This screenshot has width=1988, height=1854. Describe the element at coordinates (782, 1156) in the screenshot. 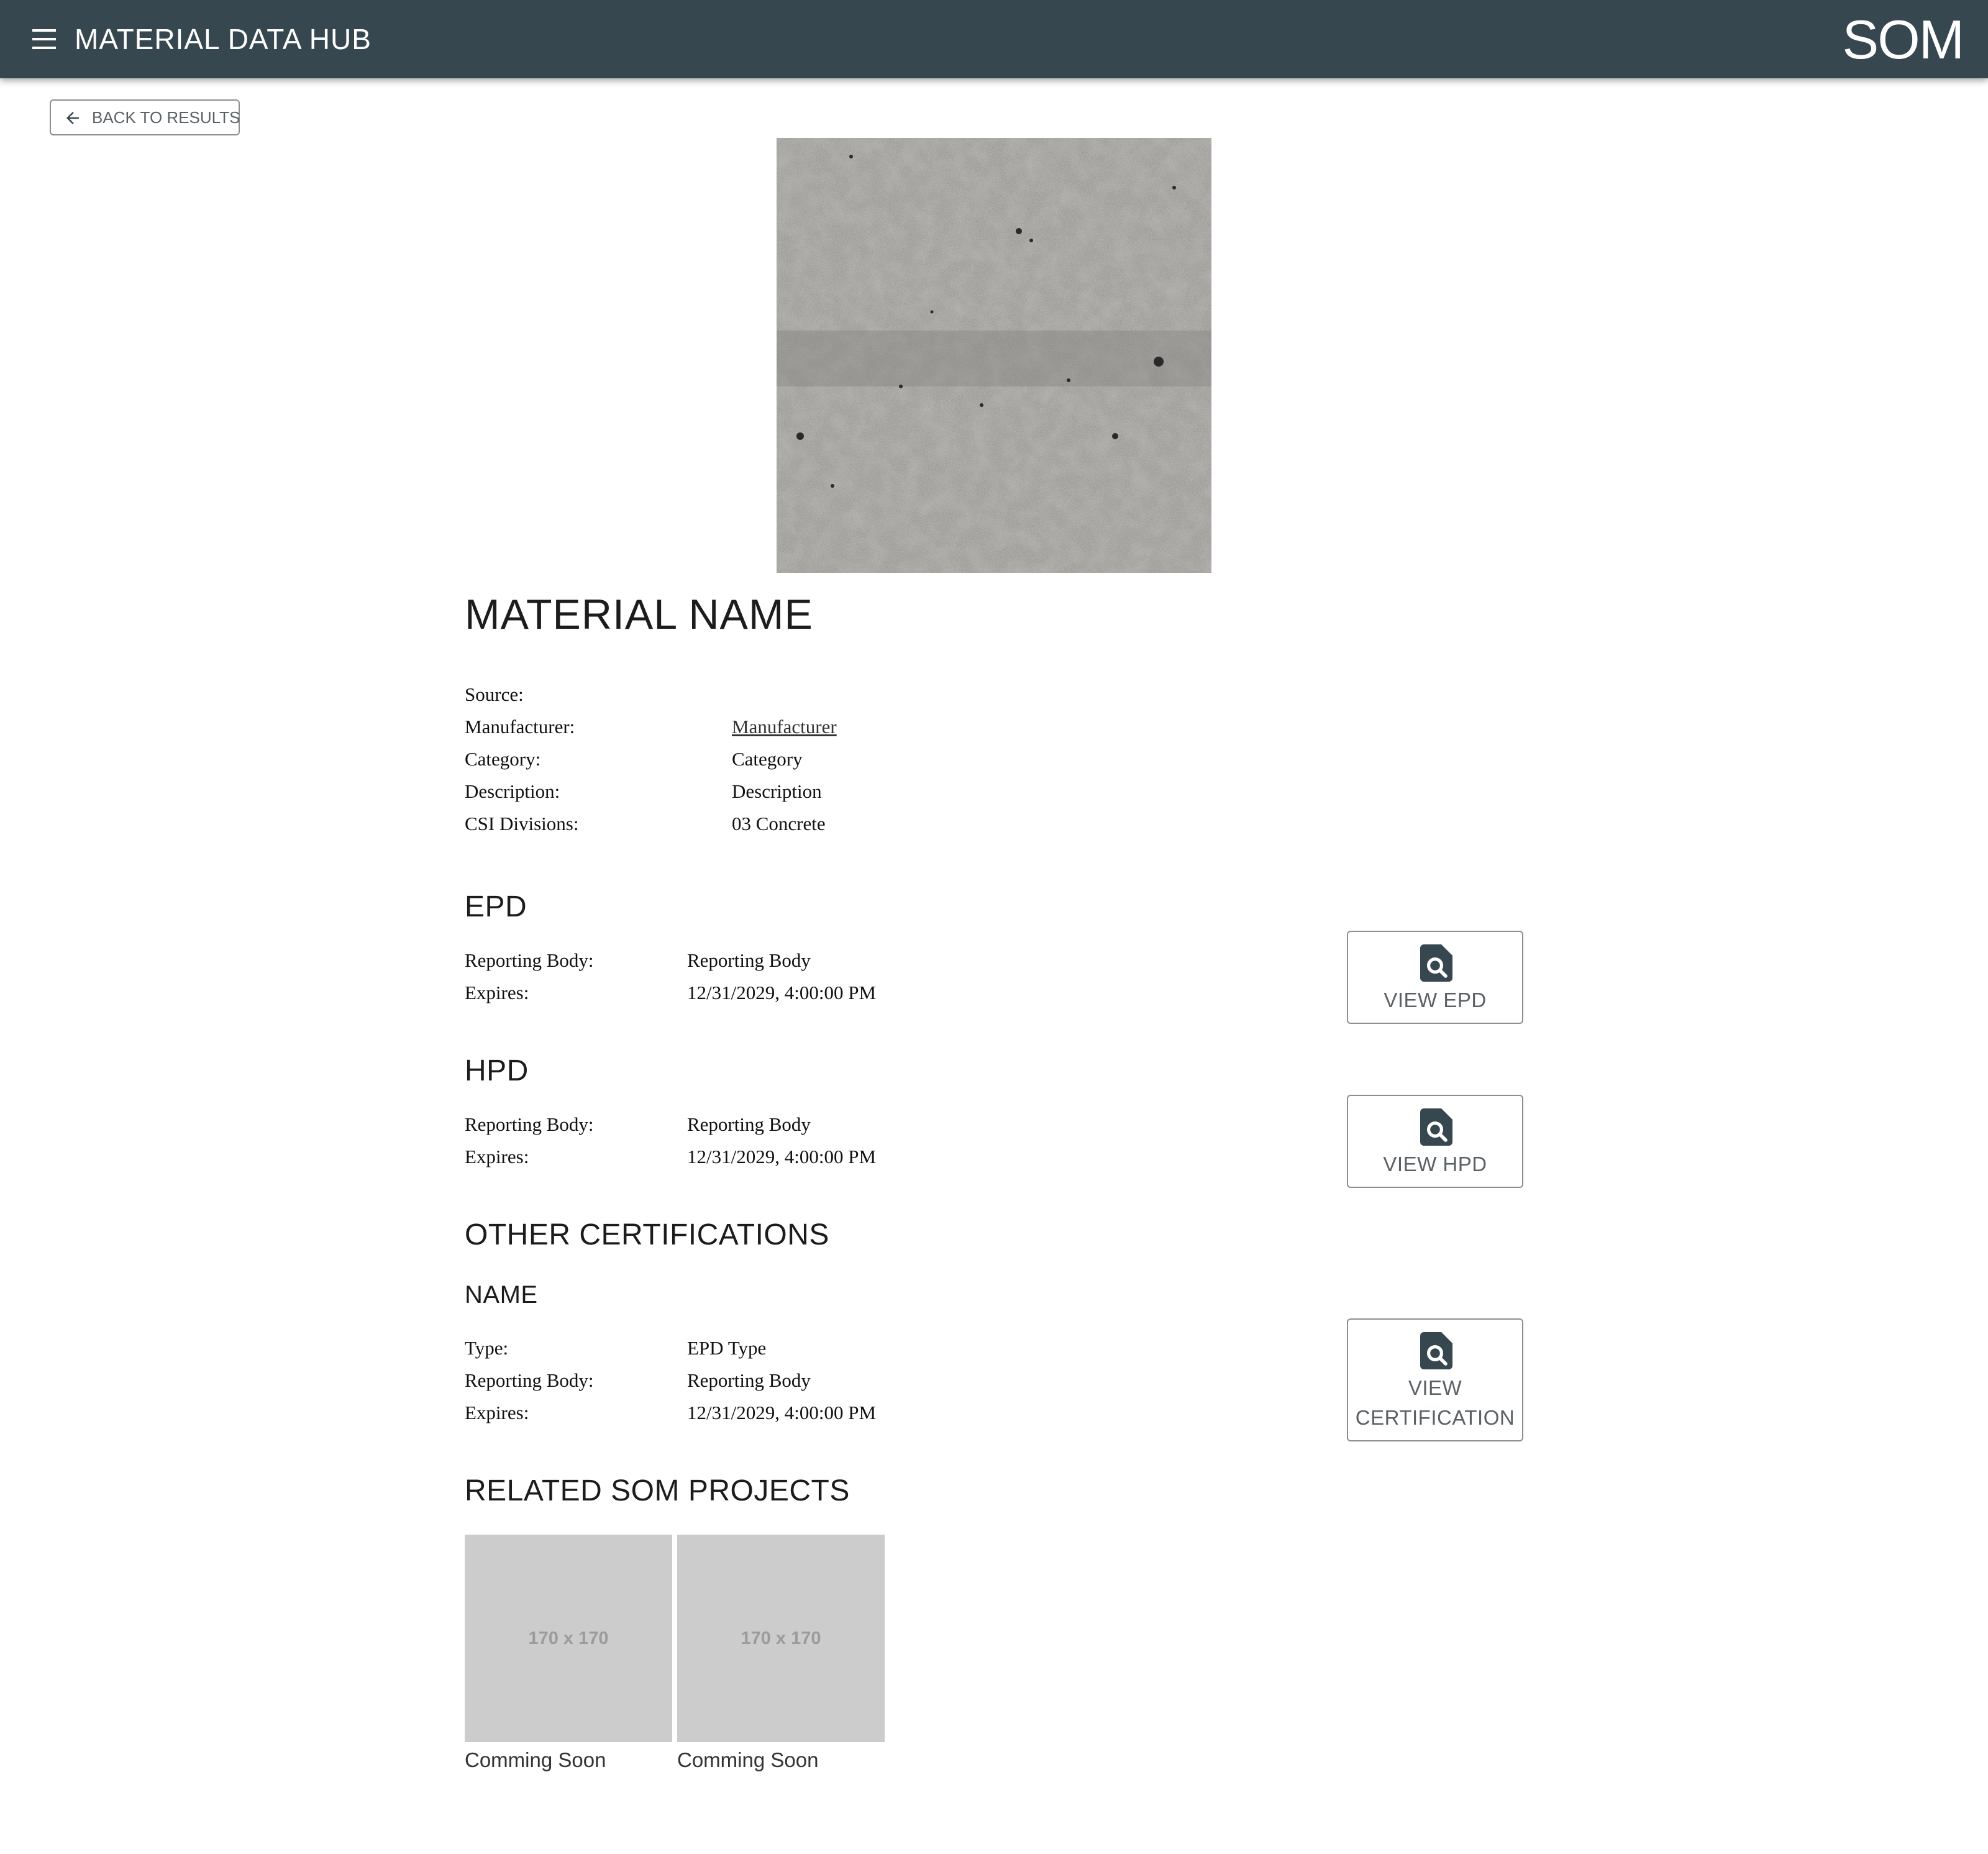

I see `hpd-value-expires: 12/31/2029, 4:00:00 PM` at that location.